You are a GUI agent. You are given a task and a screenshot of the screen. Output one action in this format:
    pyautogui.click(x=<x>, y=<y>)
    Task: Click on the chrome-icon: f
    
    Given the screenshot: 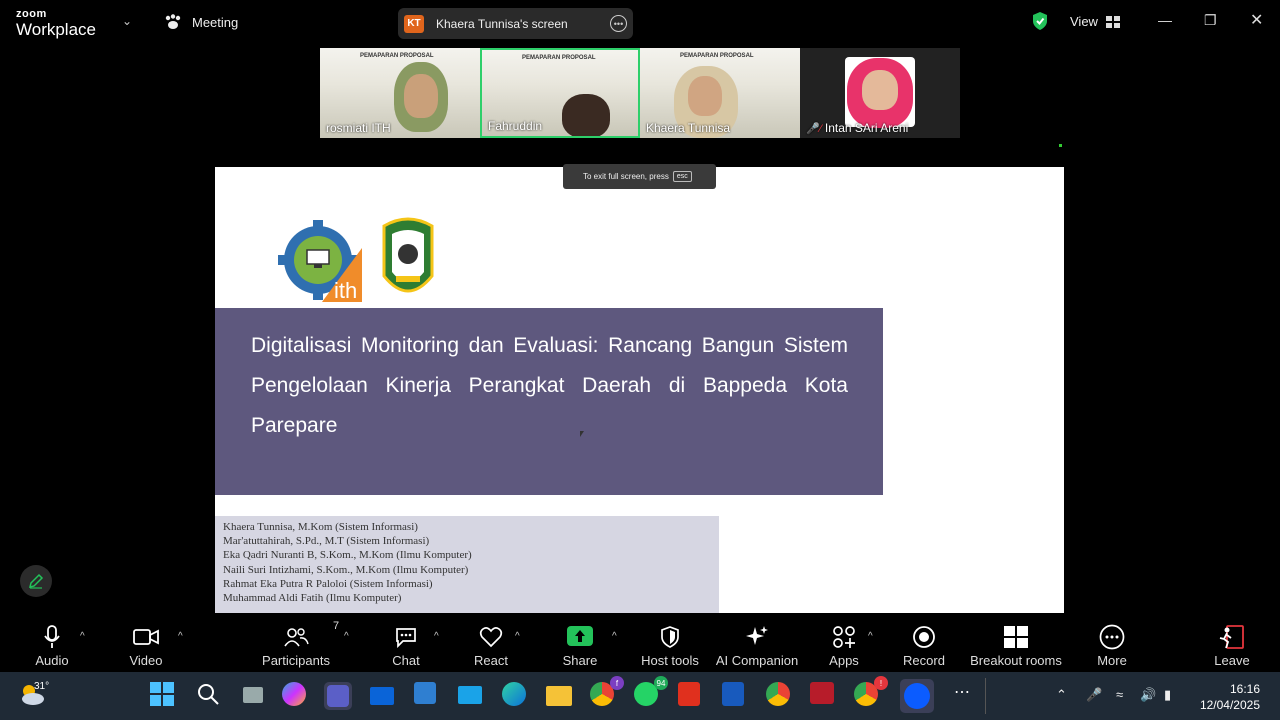 What is the action you would take?
    pyautogui.click(x=607, y=693)
    